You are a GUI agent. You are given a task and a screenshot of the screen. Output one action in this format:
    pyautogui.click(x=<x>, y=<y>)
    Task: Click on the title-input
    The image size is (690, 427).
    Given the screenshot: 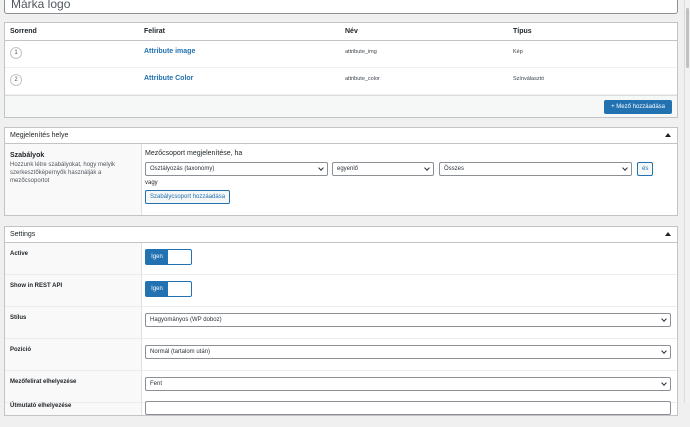 What is the action you would take?
    pyautogui.click(x=341, y=7)
    